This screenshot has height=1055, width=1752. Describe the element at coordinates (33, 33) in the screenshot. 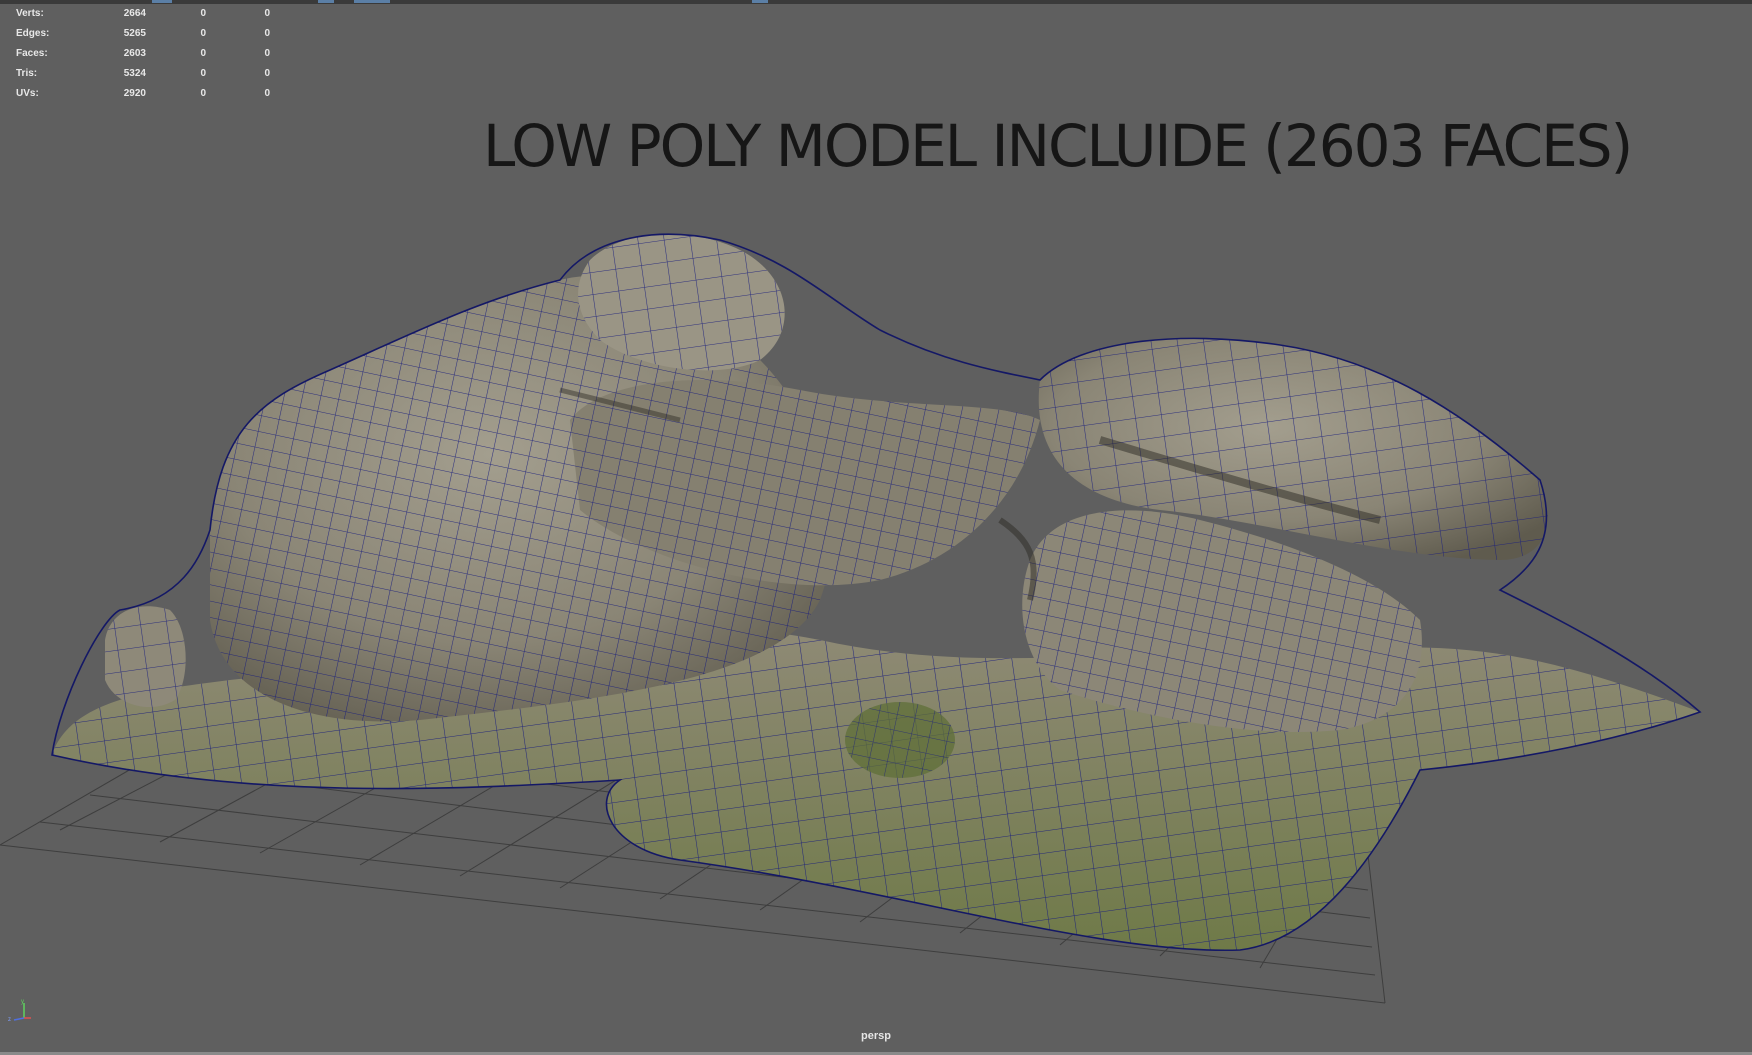

I see `stat-label: Edges:` at that location.